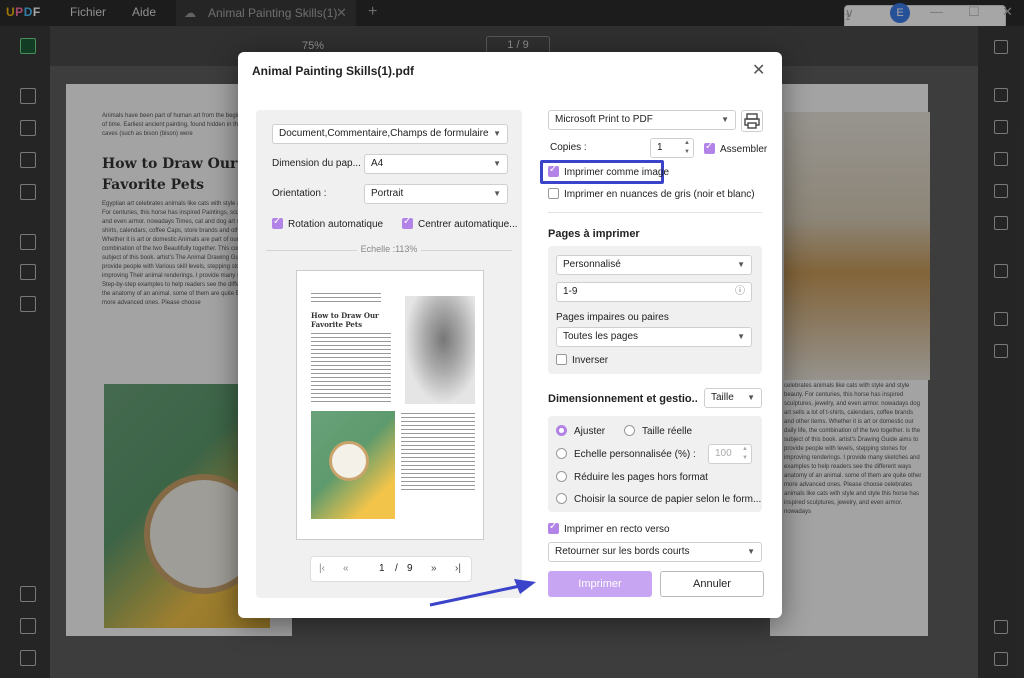 This screenshot has height=678, width=1024. I want to click on auto-rotate-checkbox, so click(277, 222).